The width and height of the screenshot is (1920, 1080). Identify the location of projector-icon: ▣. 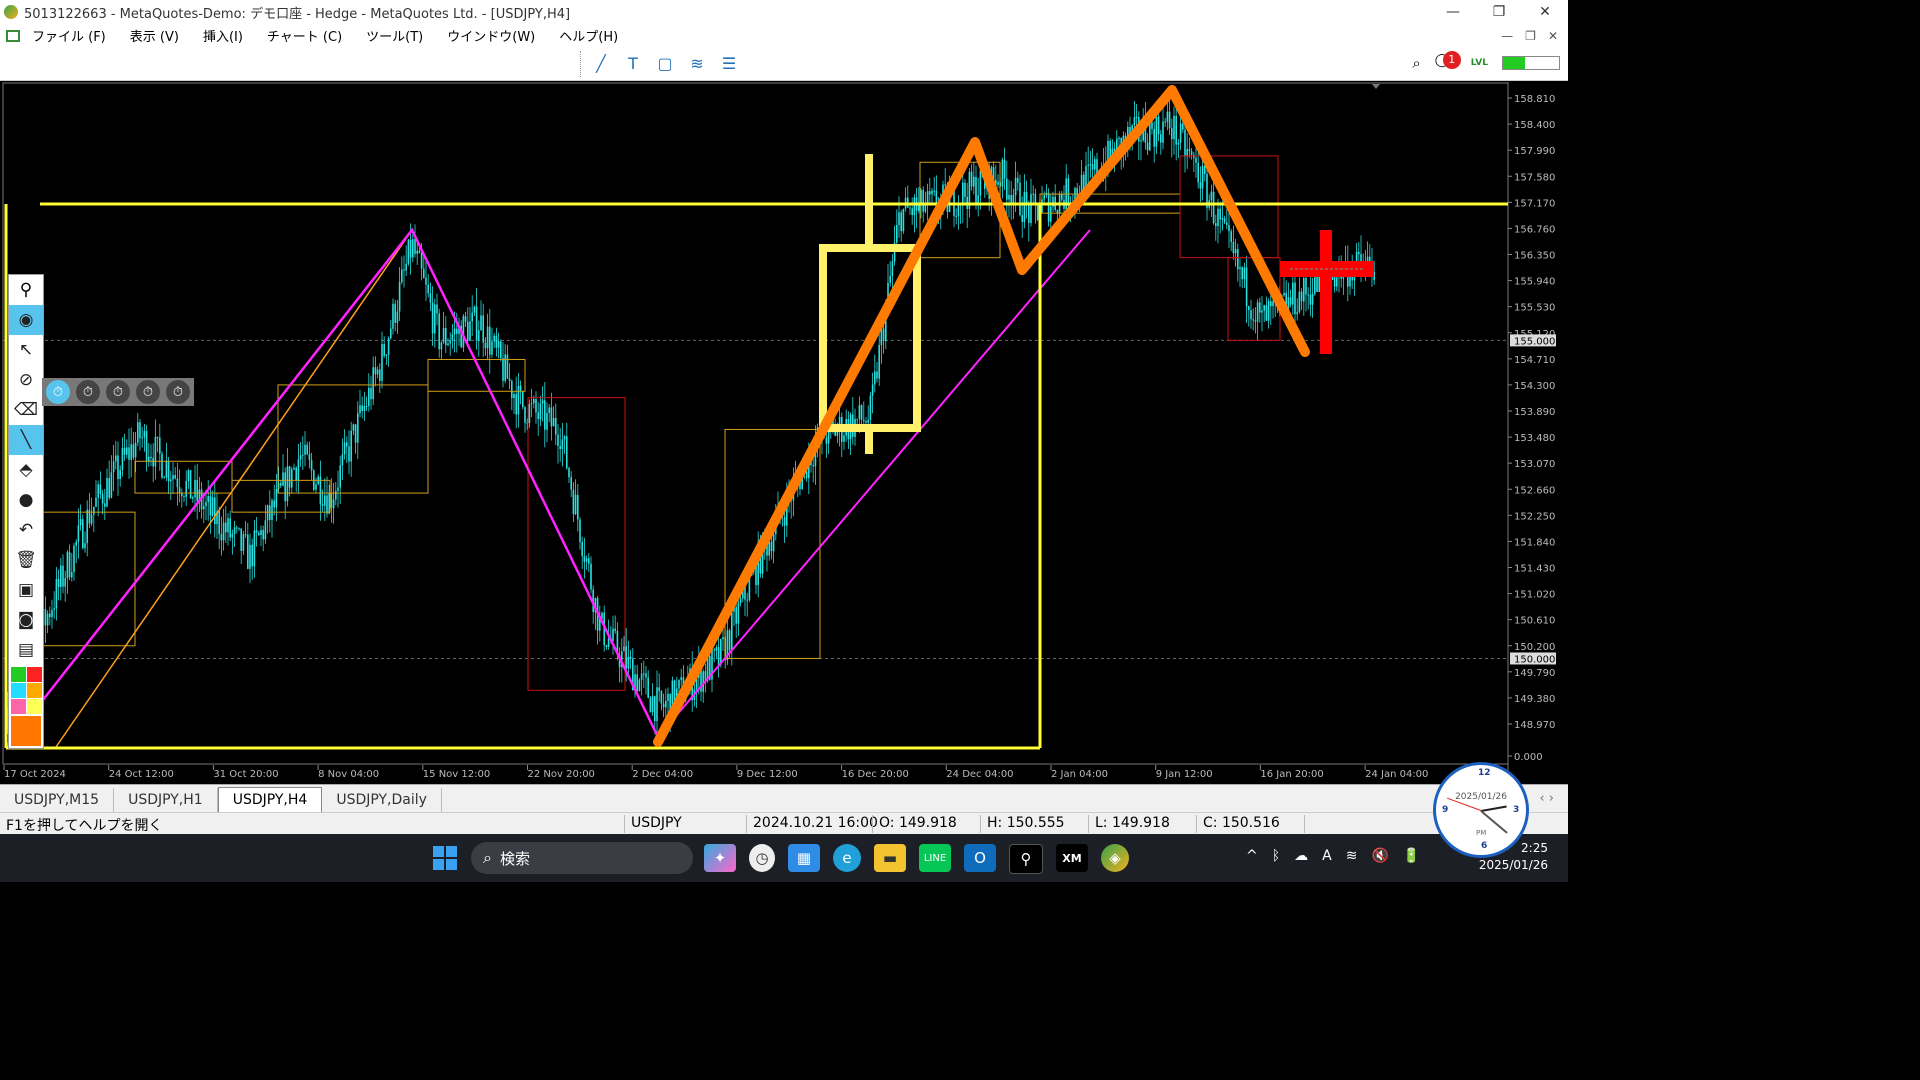
(26, 590).